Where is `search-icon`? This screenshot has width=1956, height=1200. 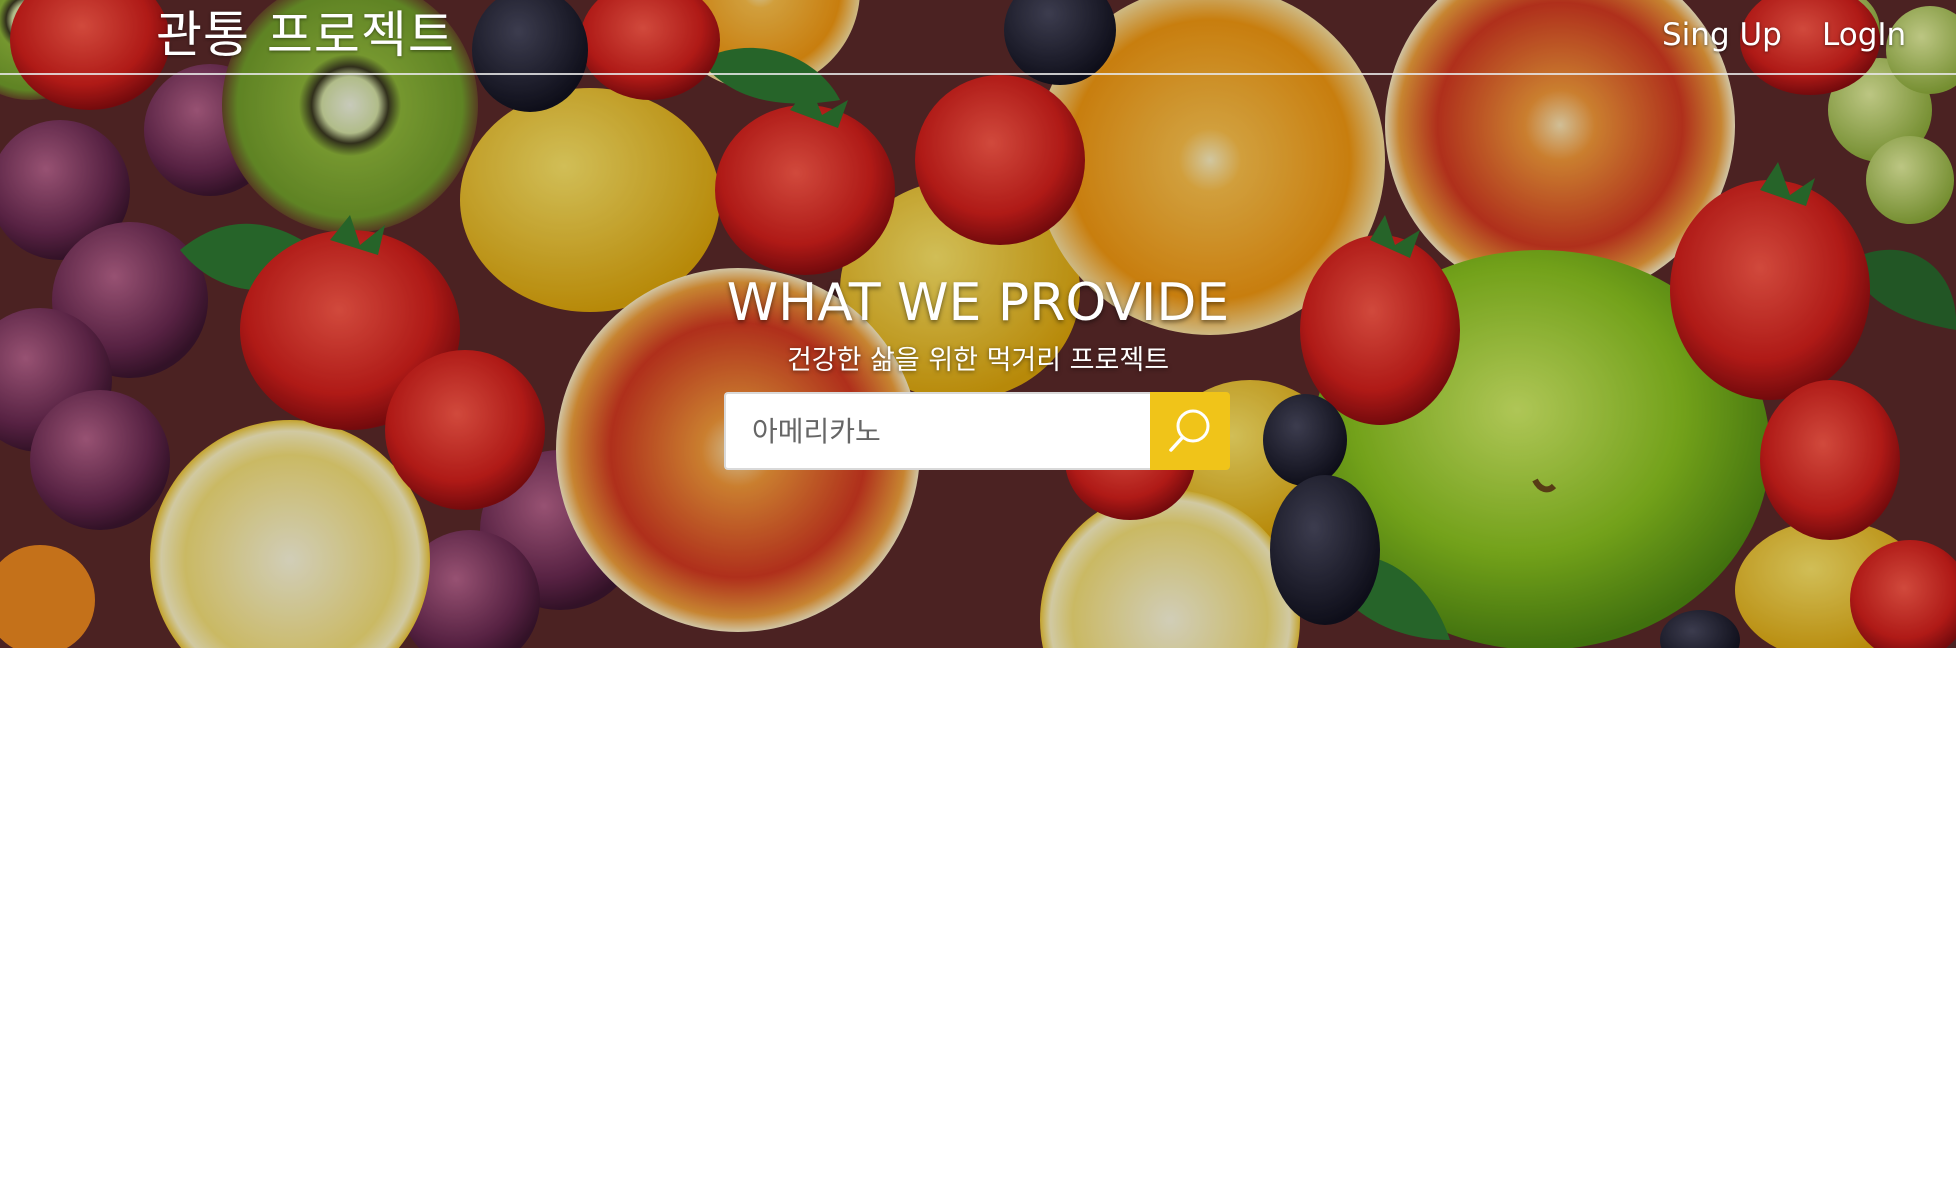 search-icon is located at coordinates (1189, 430).